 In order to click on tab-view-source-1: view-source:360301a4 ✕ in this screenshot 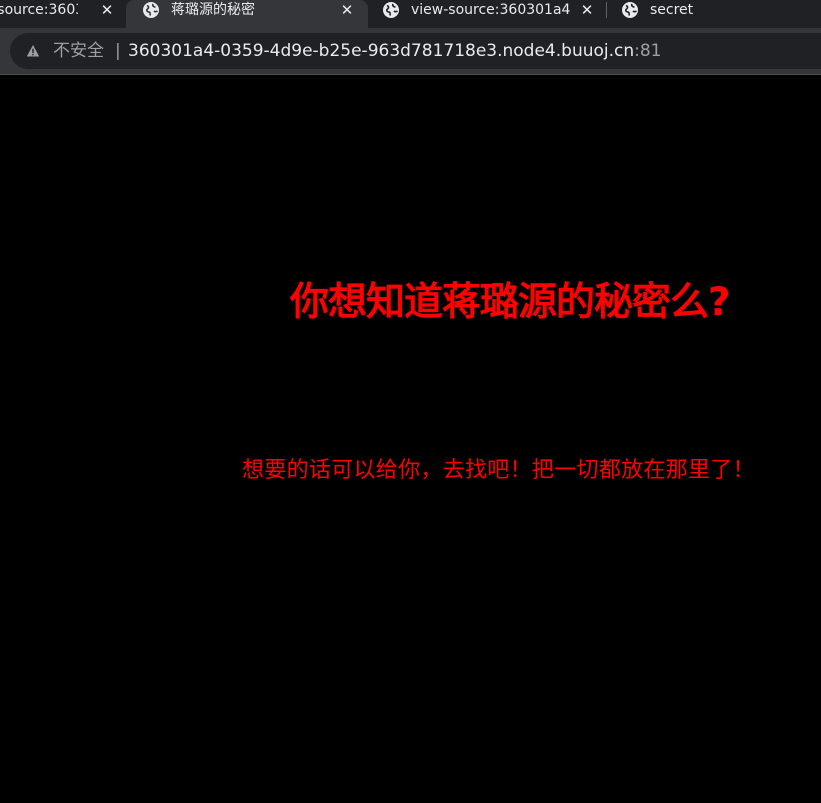, I will do `click(63, 14)`.